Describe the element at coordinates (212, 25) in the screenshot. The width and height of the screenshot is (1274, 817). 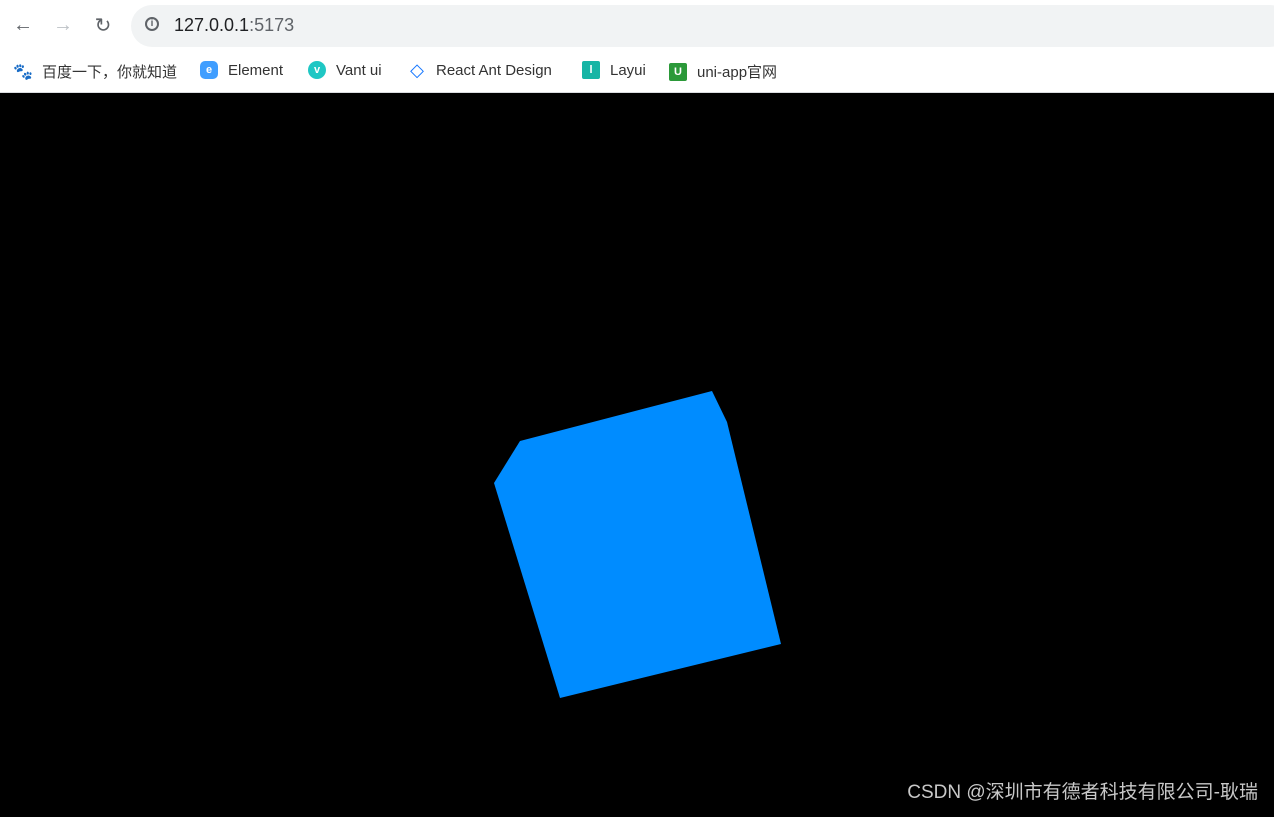
I see `url-host: 127.0.0.1` at that location.